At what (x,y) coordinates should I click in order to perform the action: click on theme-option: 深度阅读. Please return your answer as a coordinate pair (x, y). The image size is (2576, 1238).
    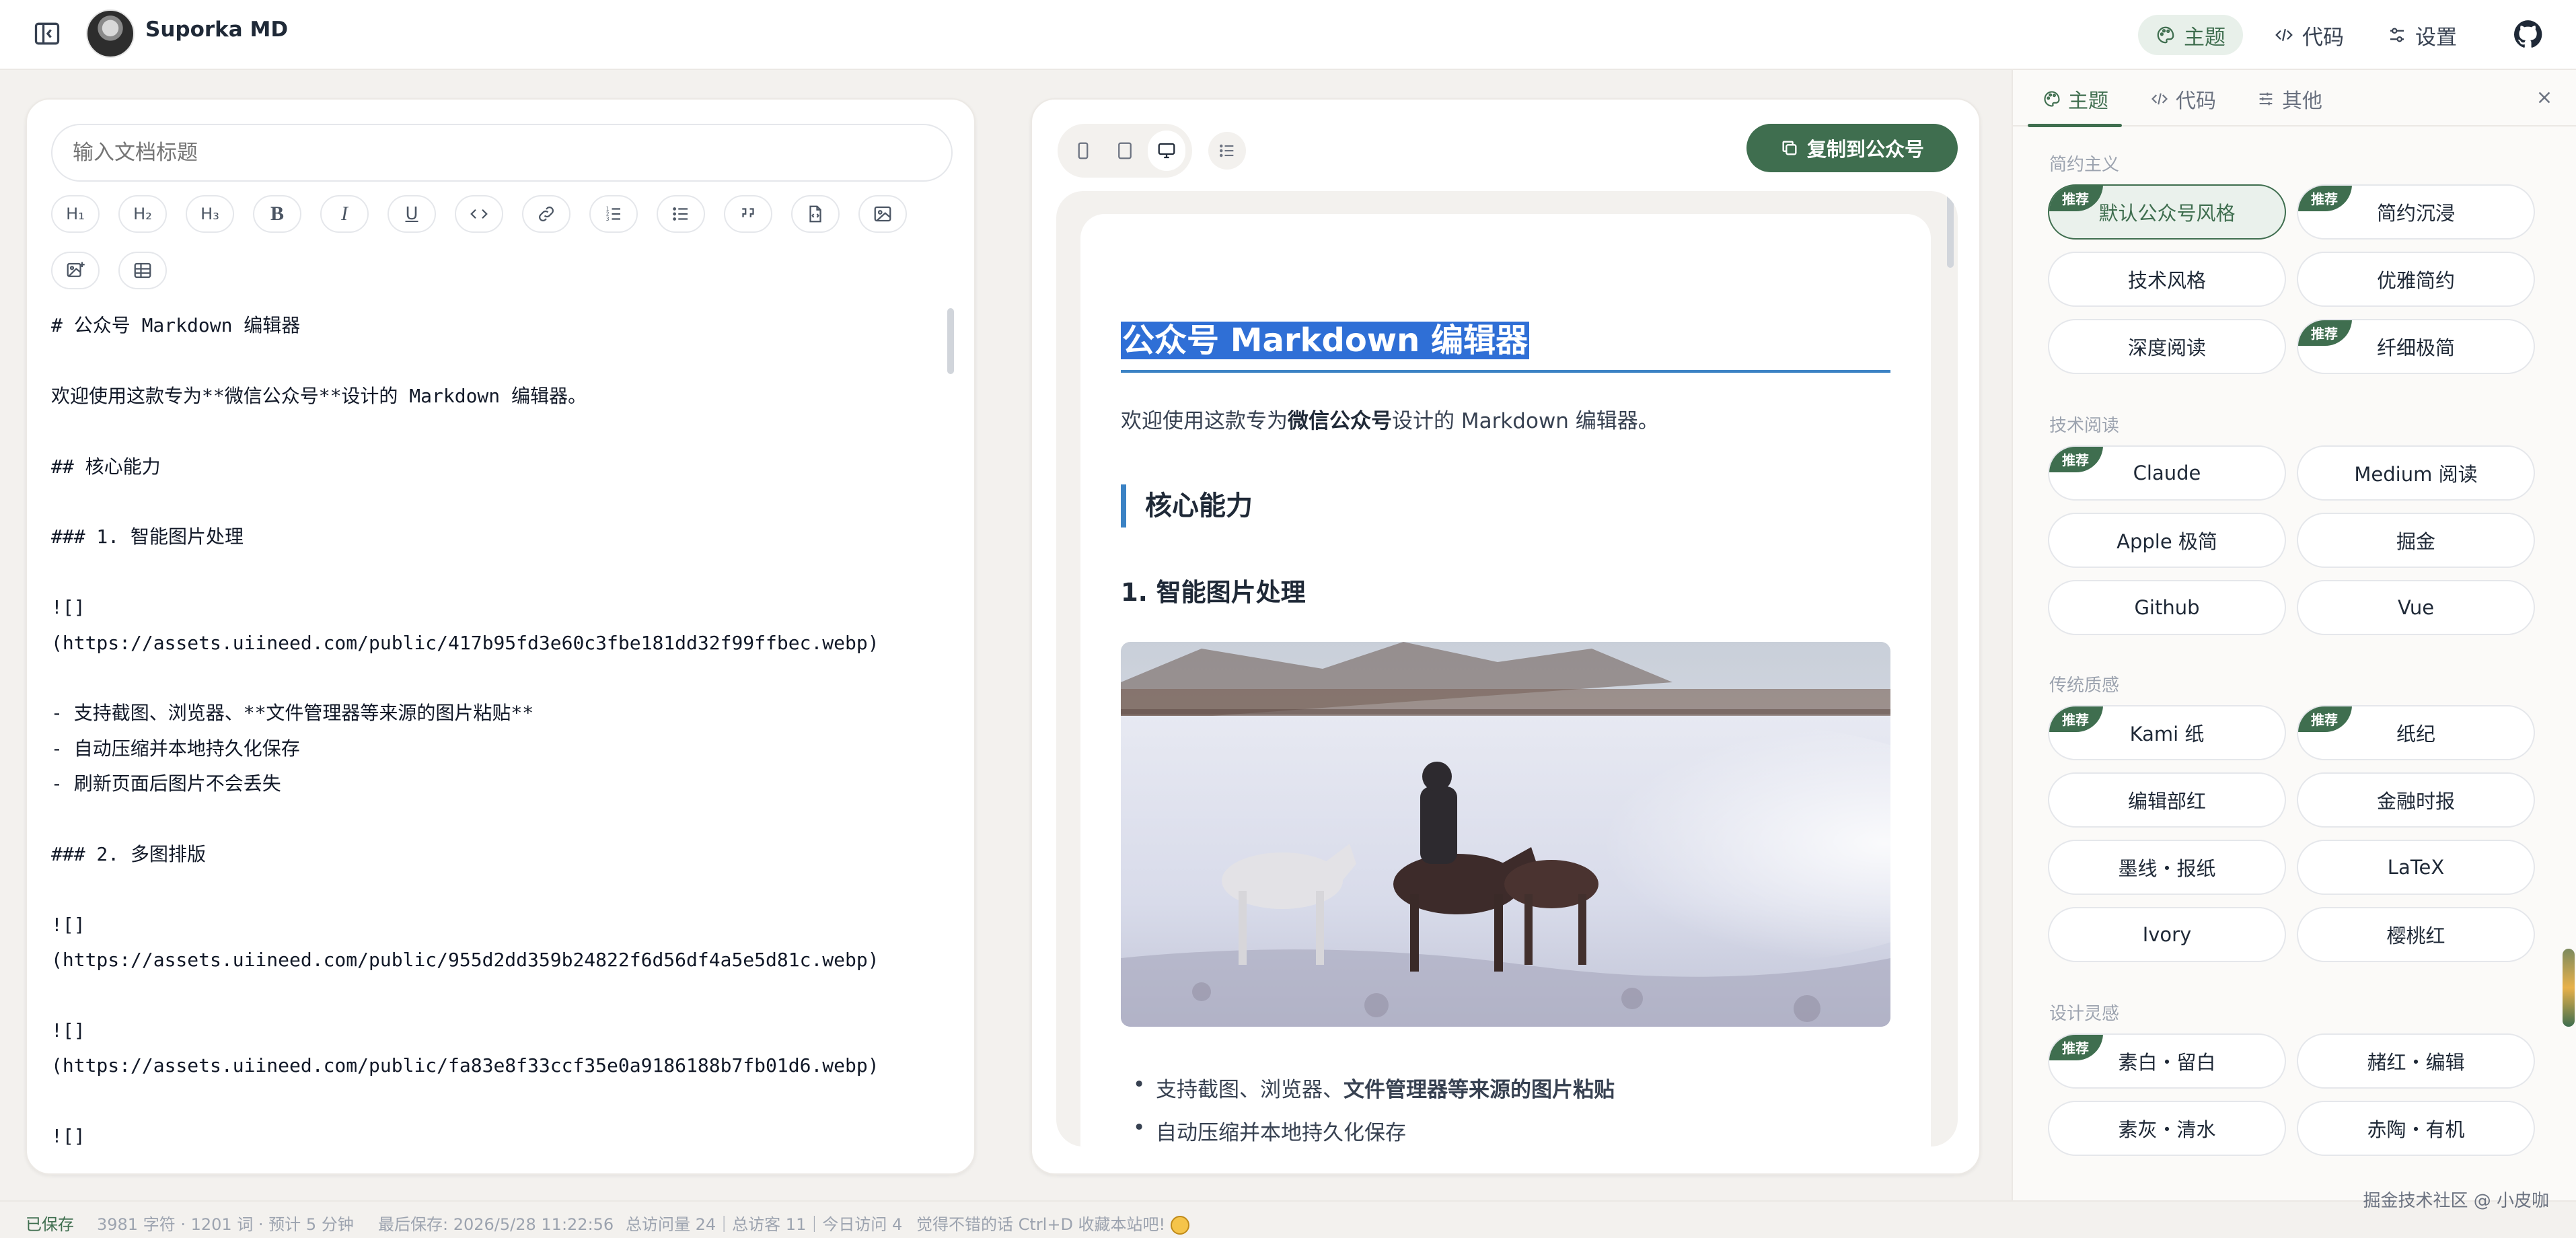
    Looking at the image, I should click on (2167, 346).